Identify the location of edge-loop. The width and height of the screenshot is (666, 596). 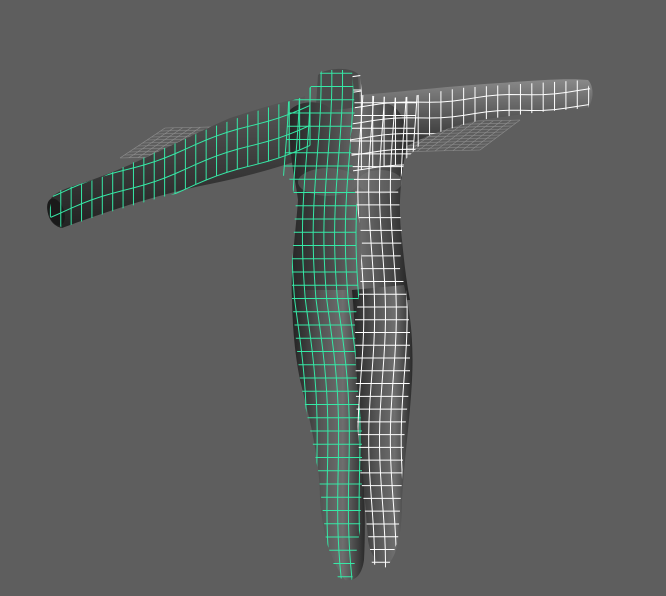
(415, 328).